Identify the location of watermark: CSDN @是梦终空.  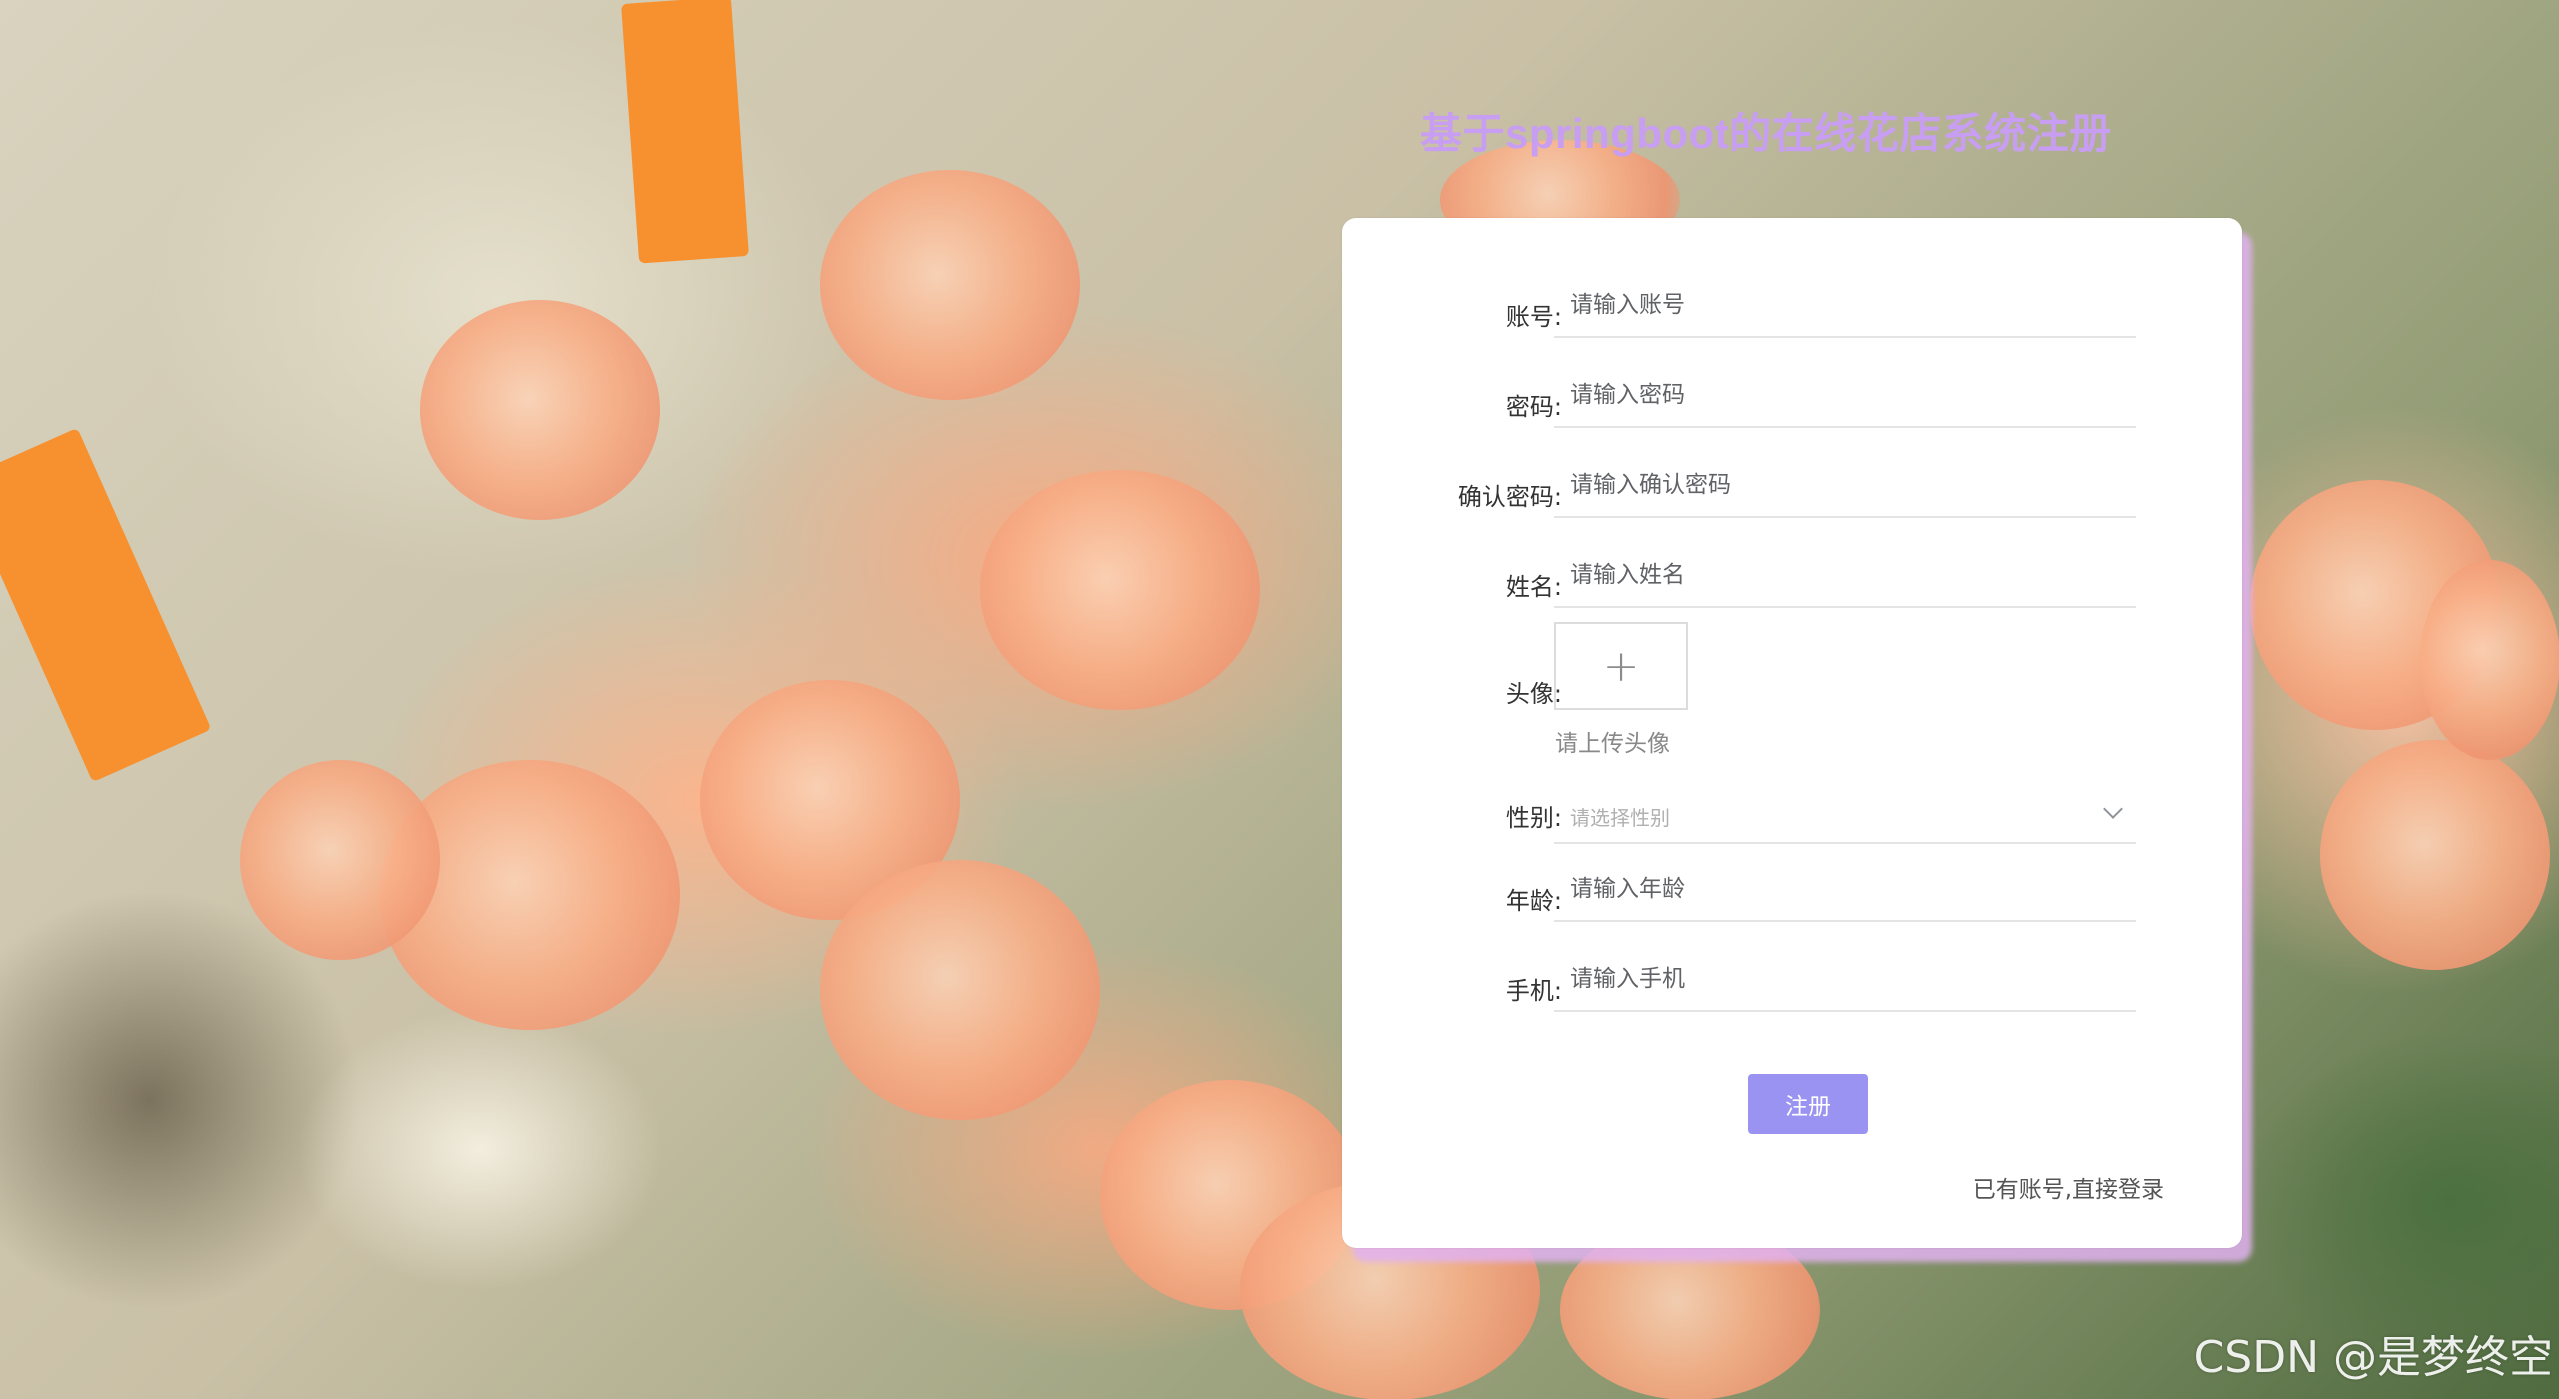
(2373, 1357).